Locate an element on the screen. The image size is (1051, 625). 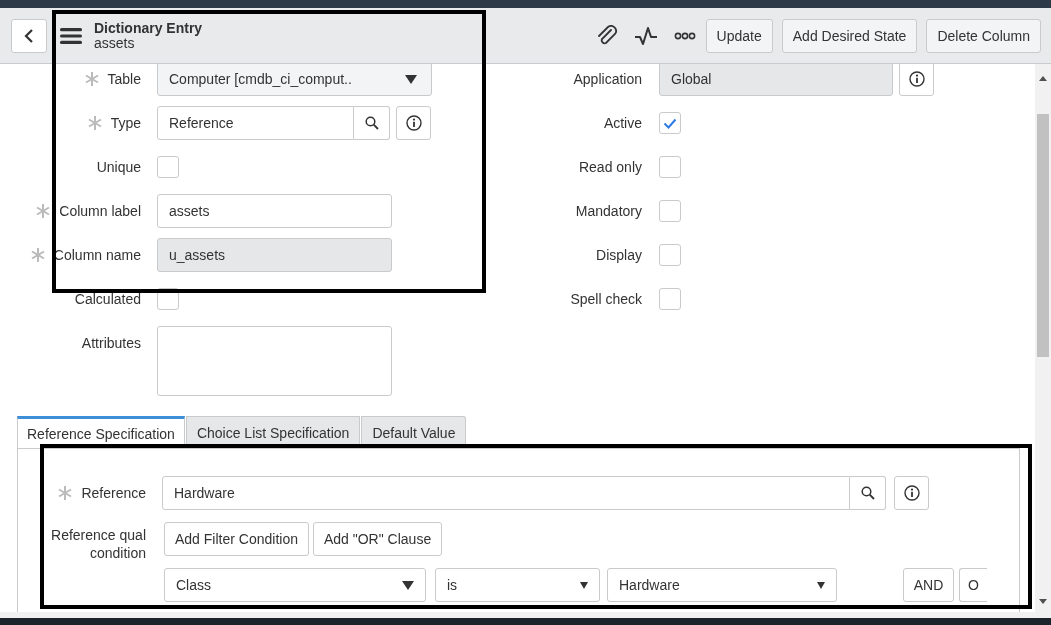
field-label: Reference qual condition is located at coordinates (98, 544).